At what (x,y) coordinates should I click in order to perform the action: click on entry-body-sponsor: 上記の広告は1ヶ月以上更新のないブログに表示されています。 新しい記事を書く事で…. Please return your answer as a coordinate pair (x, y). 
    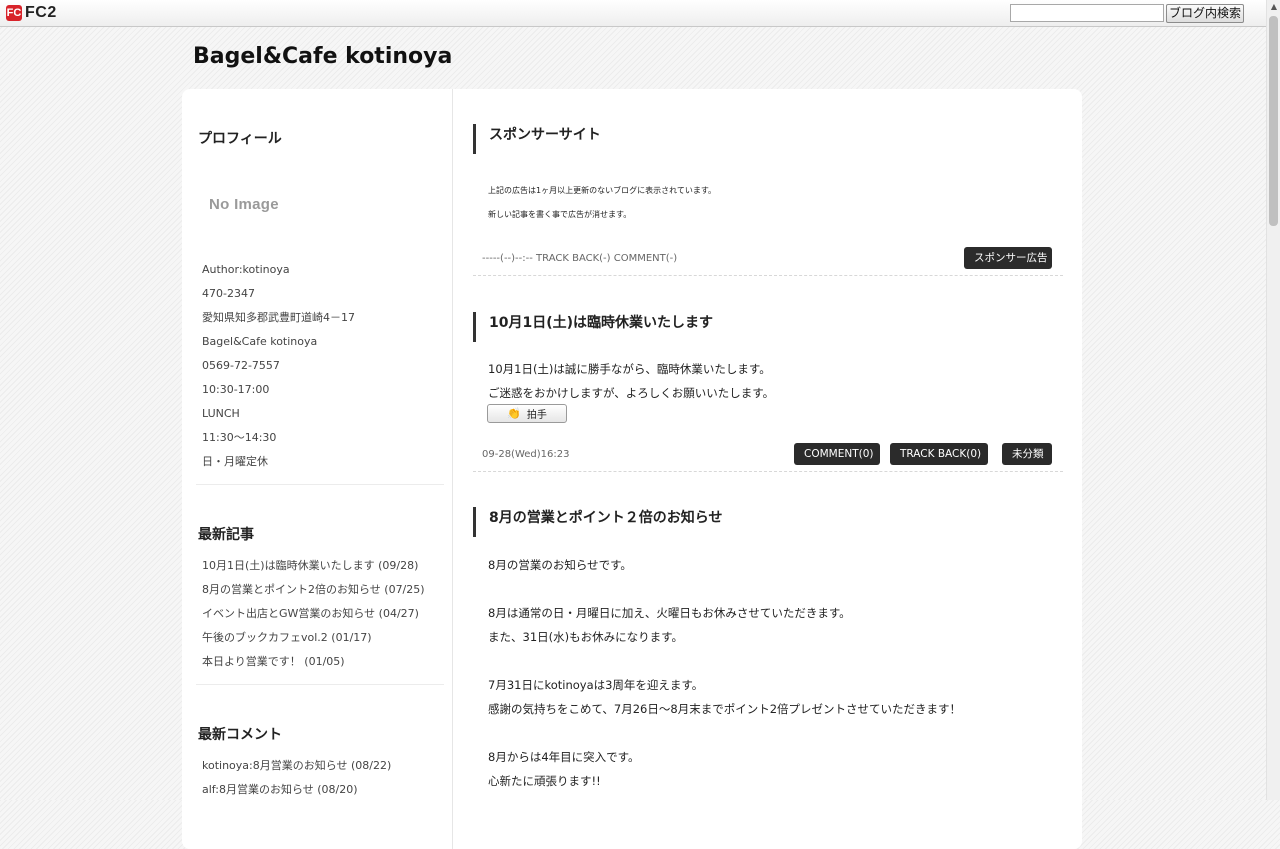
    Looking at the image, I should click on (602, 203).